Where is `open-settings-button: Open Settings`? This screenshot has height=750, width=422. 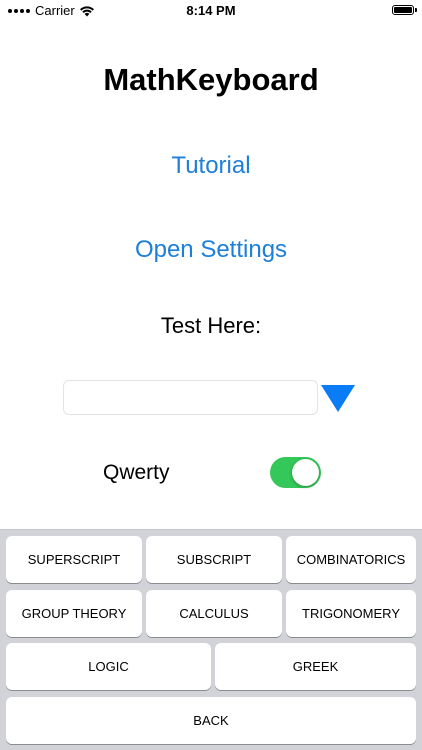
open-settings-button: Open Settings is located at coordinates (211, 250).